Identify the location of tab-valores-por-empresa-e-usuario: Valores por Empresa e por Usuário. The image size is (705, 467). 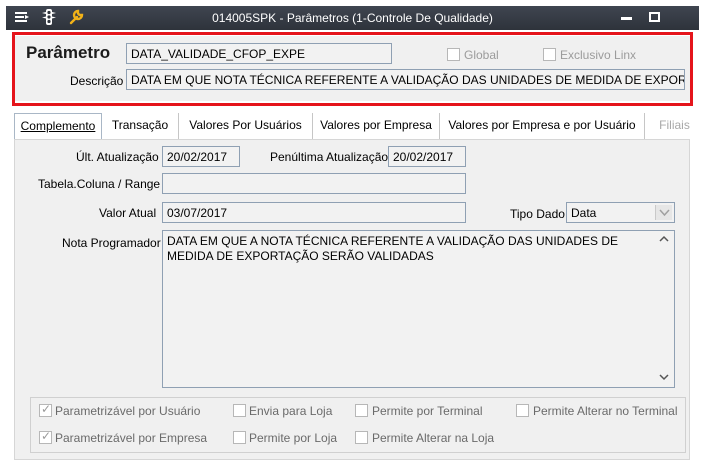
(542, 126).